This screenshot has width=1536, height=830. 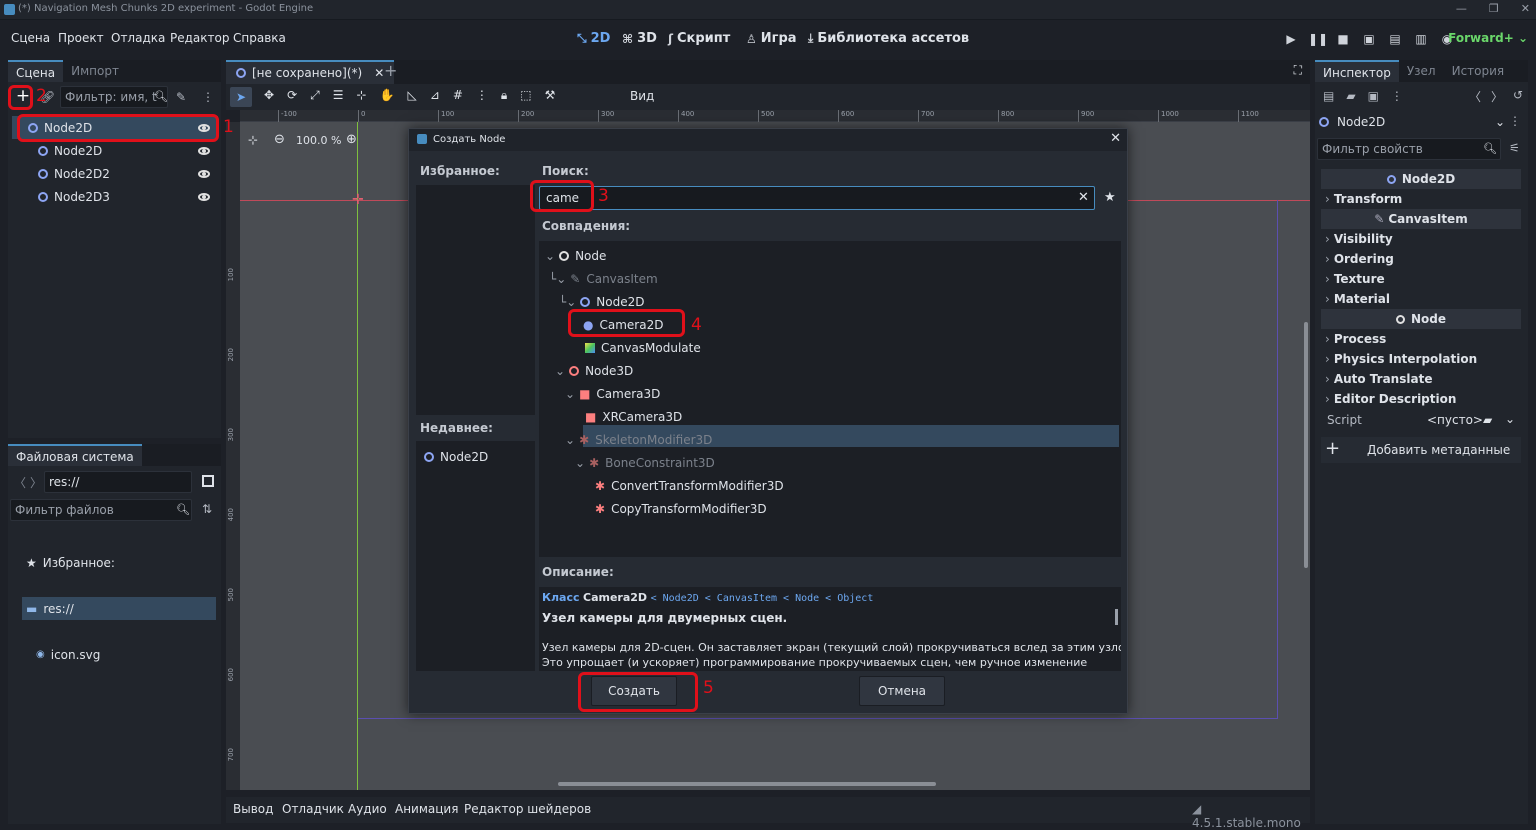 I want to click on tree-item-node: ⌄ Node, so click(x=575, y=255).